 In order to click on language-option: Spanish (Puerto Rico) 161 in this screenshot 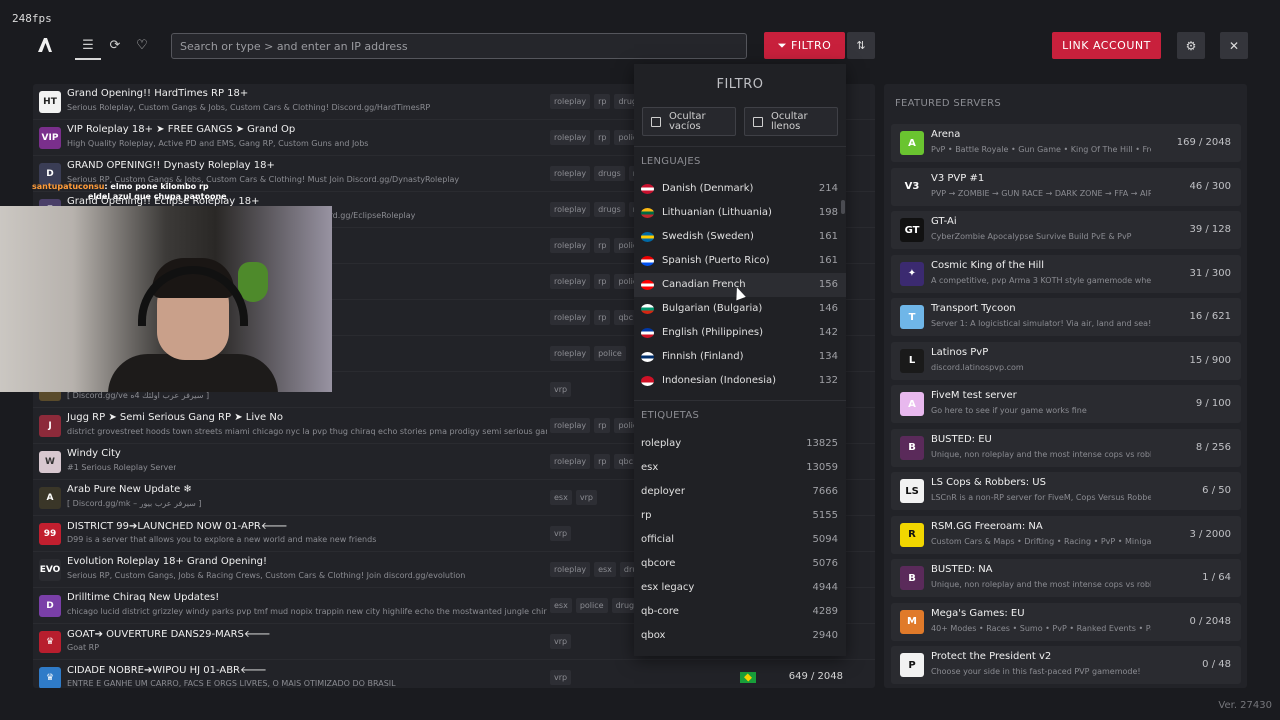, I will do `click(740, 261)`.